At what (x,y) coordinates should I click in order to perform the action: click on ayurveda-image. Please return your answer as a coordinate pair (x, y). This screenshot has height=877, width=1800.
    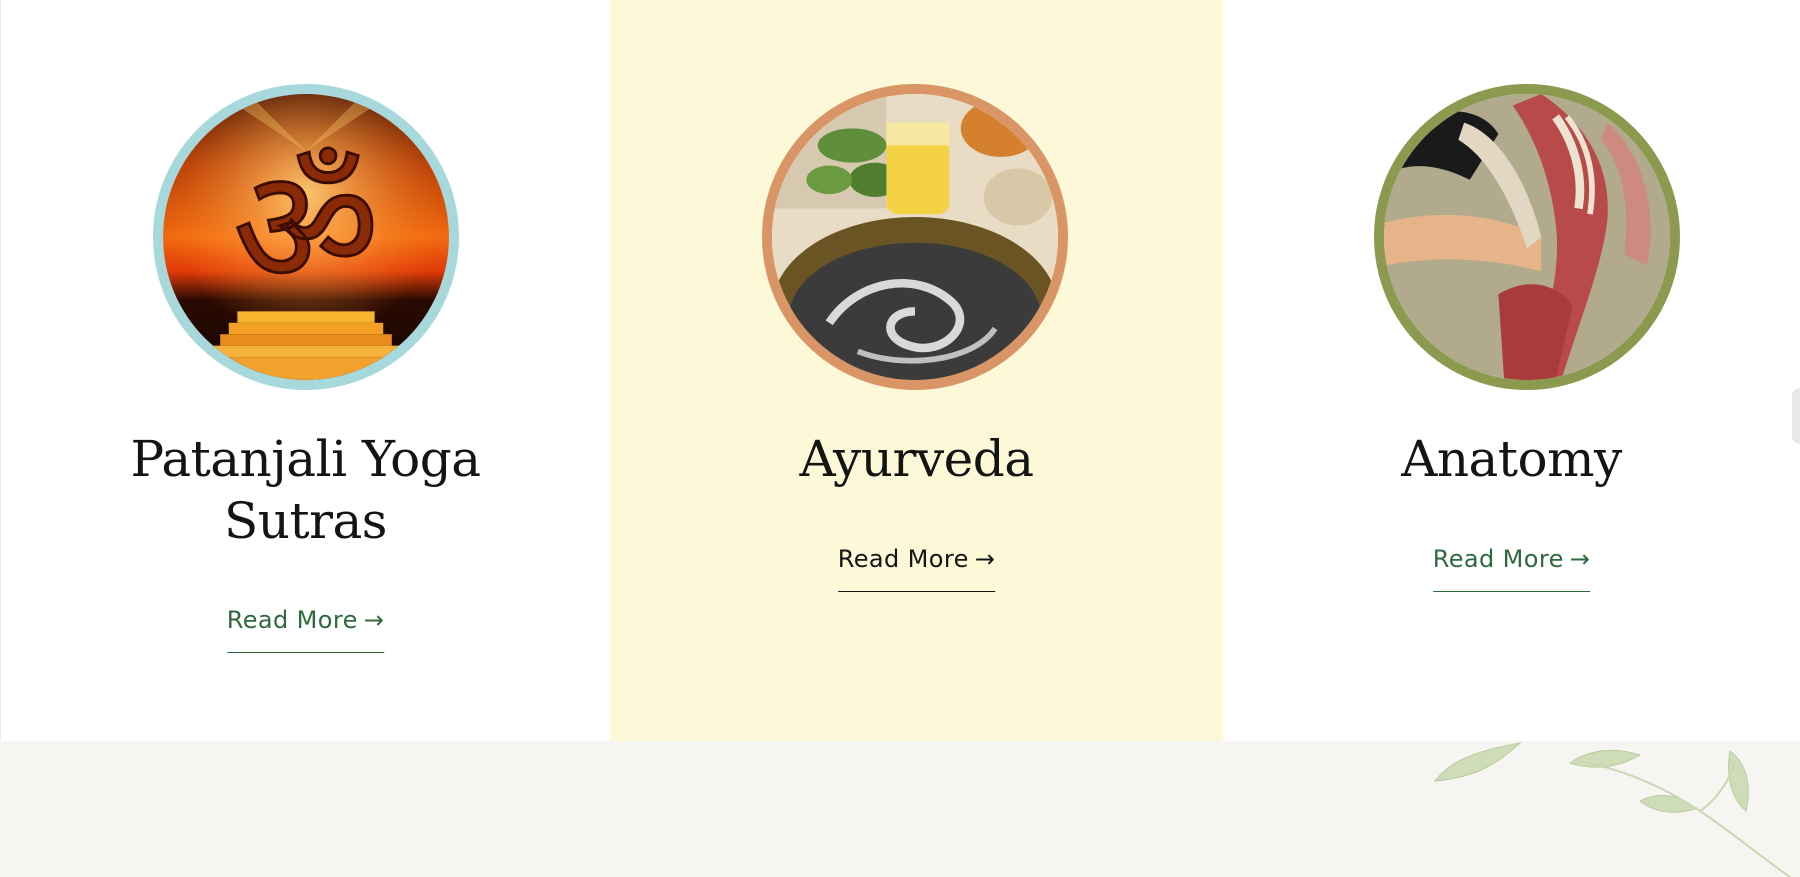
    Looking at the image, I should click on (915, 237).